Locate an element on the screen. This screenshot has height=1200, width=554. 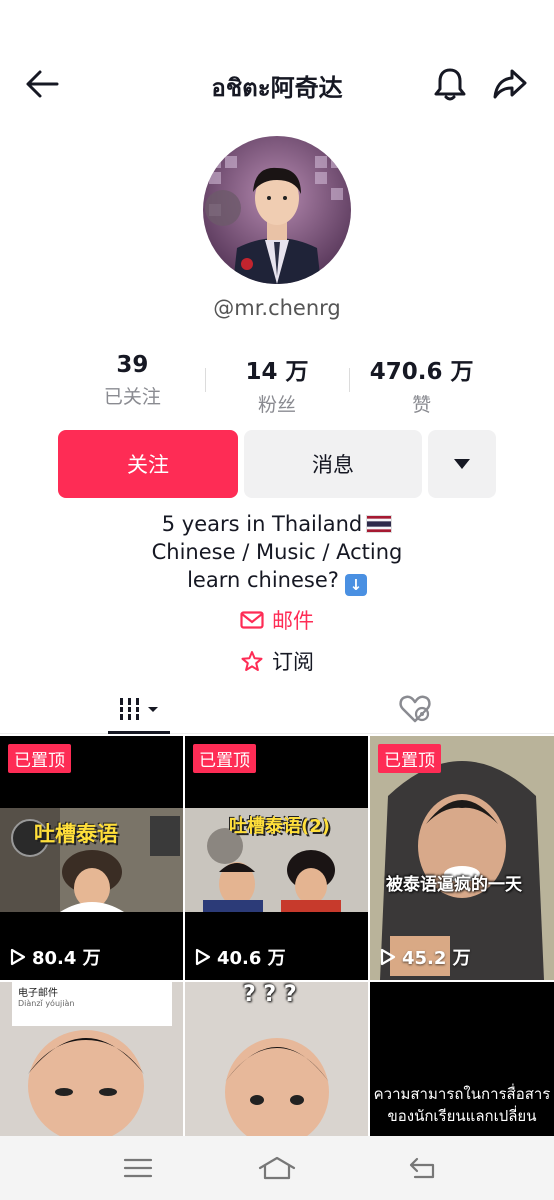
following-label: 已关注 is located at coordinates (132, 397).